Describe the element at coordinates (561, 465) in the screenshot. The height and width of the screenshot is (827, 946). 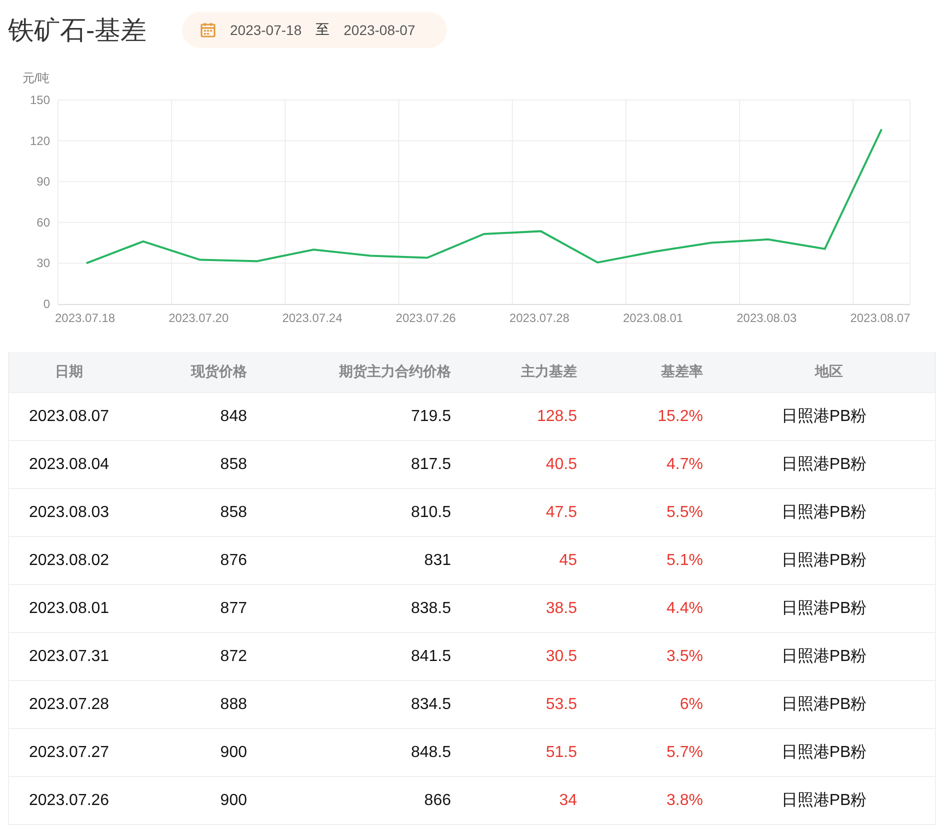
I see `table-cell-text: 40.5` at that location.